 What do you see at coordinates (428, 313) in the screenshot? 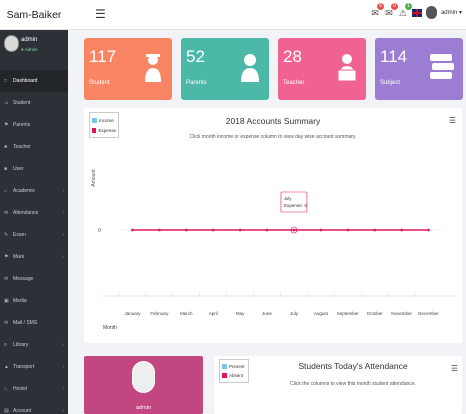
I see `x-tick-label: December` at bounding box center [428, 313].